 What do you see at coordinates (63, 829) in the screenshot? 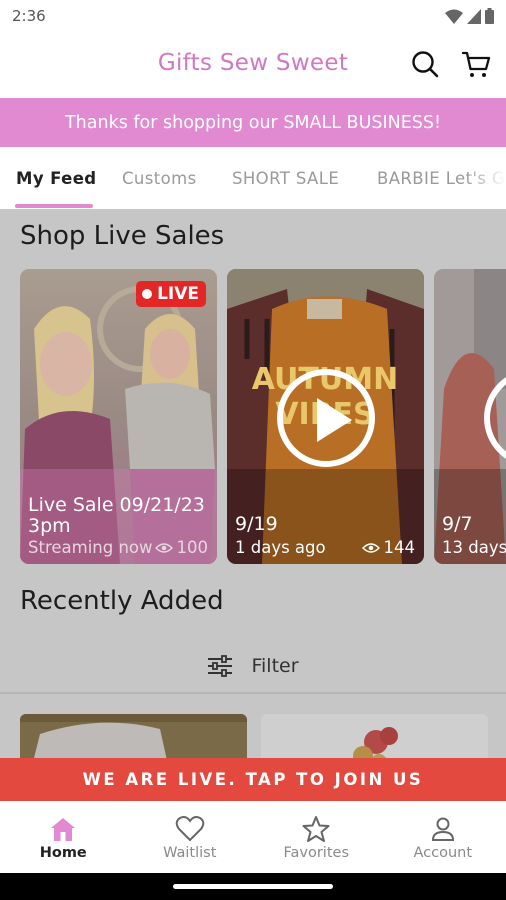
I see `home-icon` at bounding box center [63, 829].